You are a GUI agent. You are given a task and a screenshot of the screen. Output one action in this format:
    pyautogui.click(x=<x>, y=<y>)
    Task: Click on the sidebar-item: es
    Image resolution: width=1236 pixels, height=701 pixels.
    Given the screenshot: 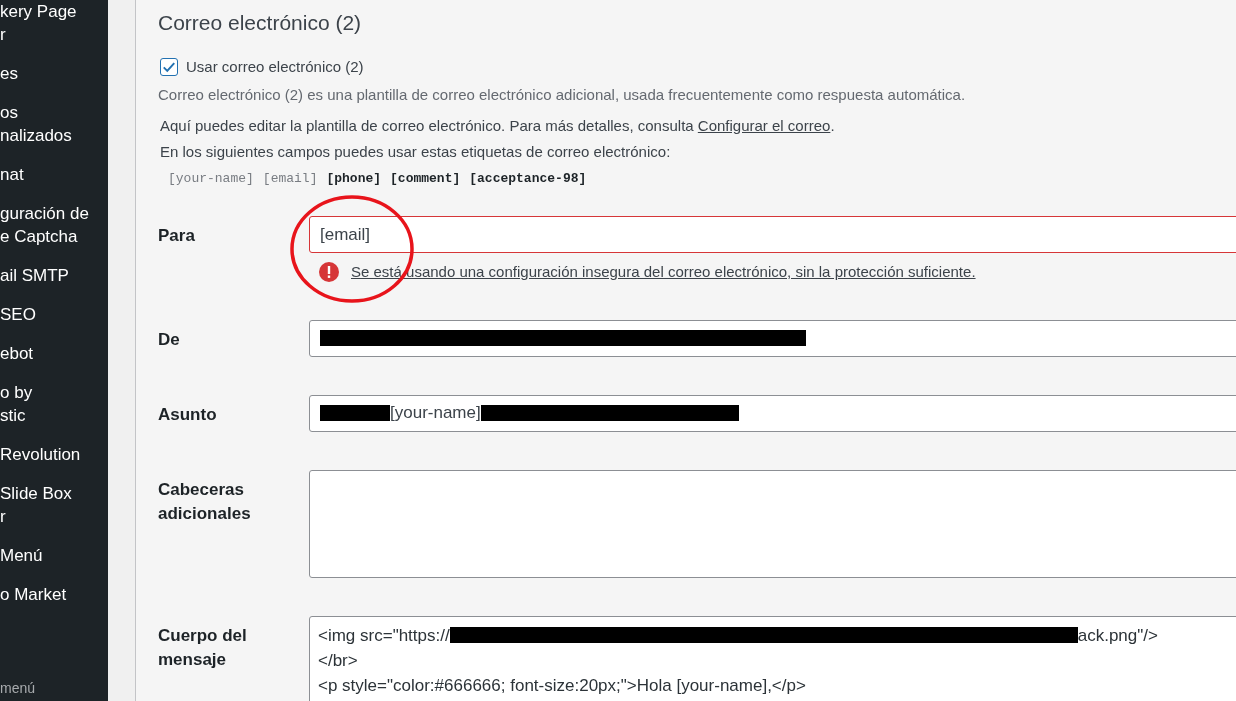 What is the action you would take?
    pyautogui.click(x=54, y=73)
    